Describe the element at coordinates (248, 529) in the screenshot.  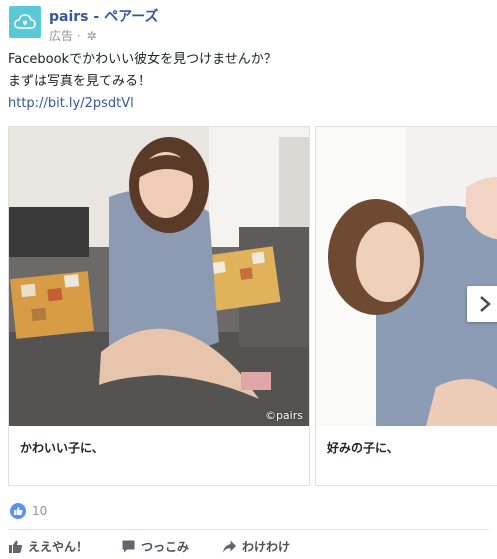
I see `action-divider` at that location.